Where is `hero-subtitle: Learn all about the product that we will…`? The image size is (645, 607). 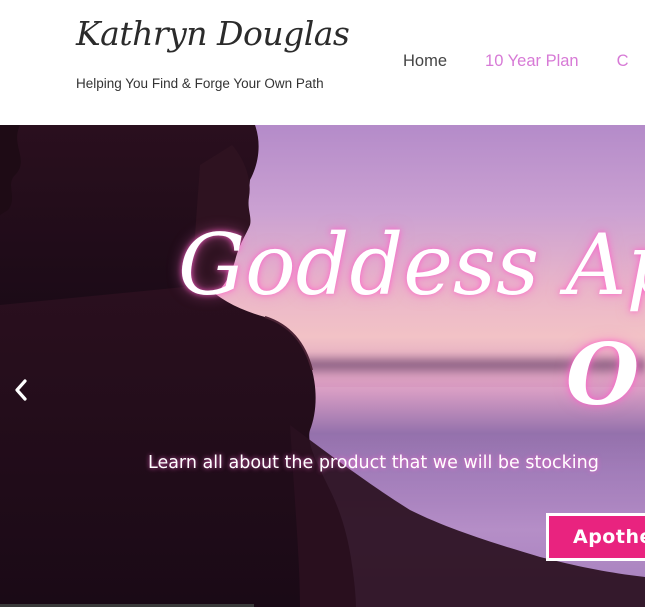
hero-subtitle: Learn all about the product that we will… is located at coordinates (373, 463).